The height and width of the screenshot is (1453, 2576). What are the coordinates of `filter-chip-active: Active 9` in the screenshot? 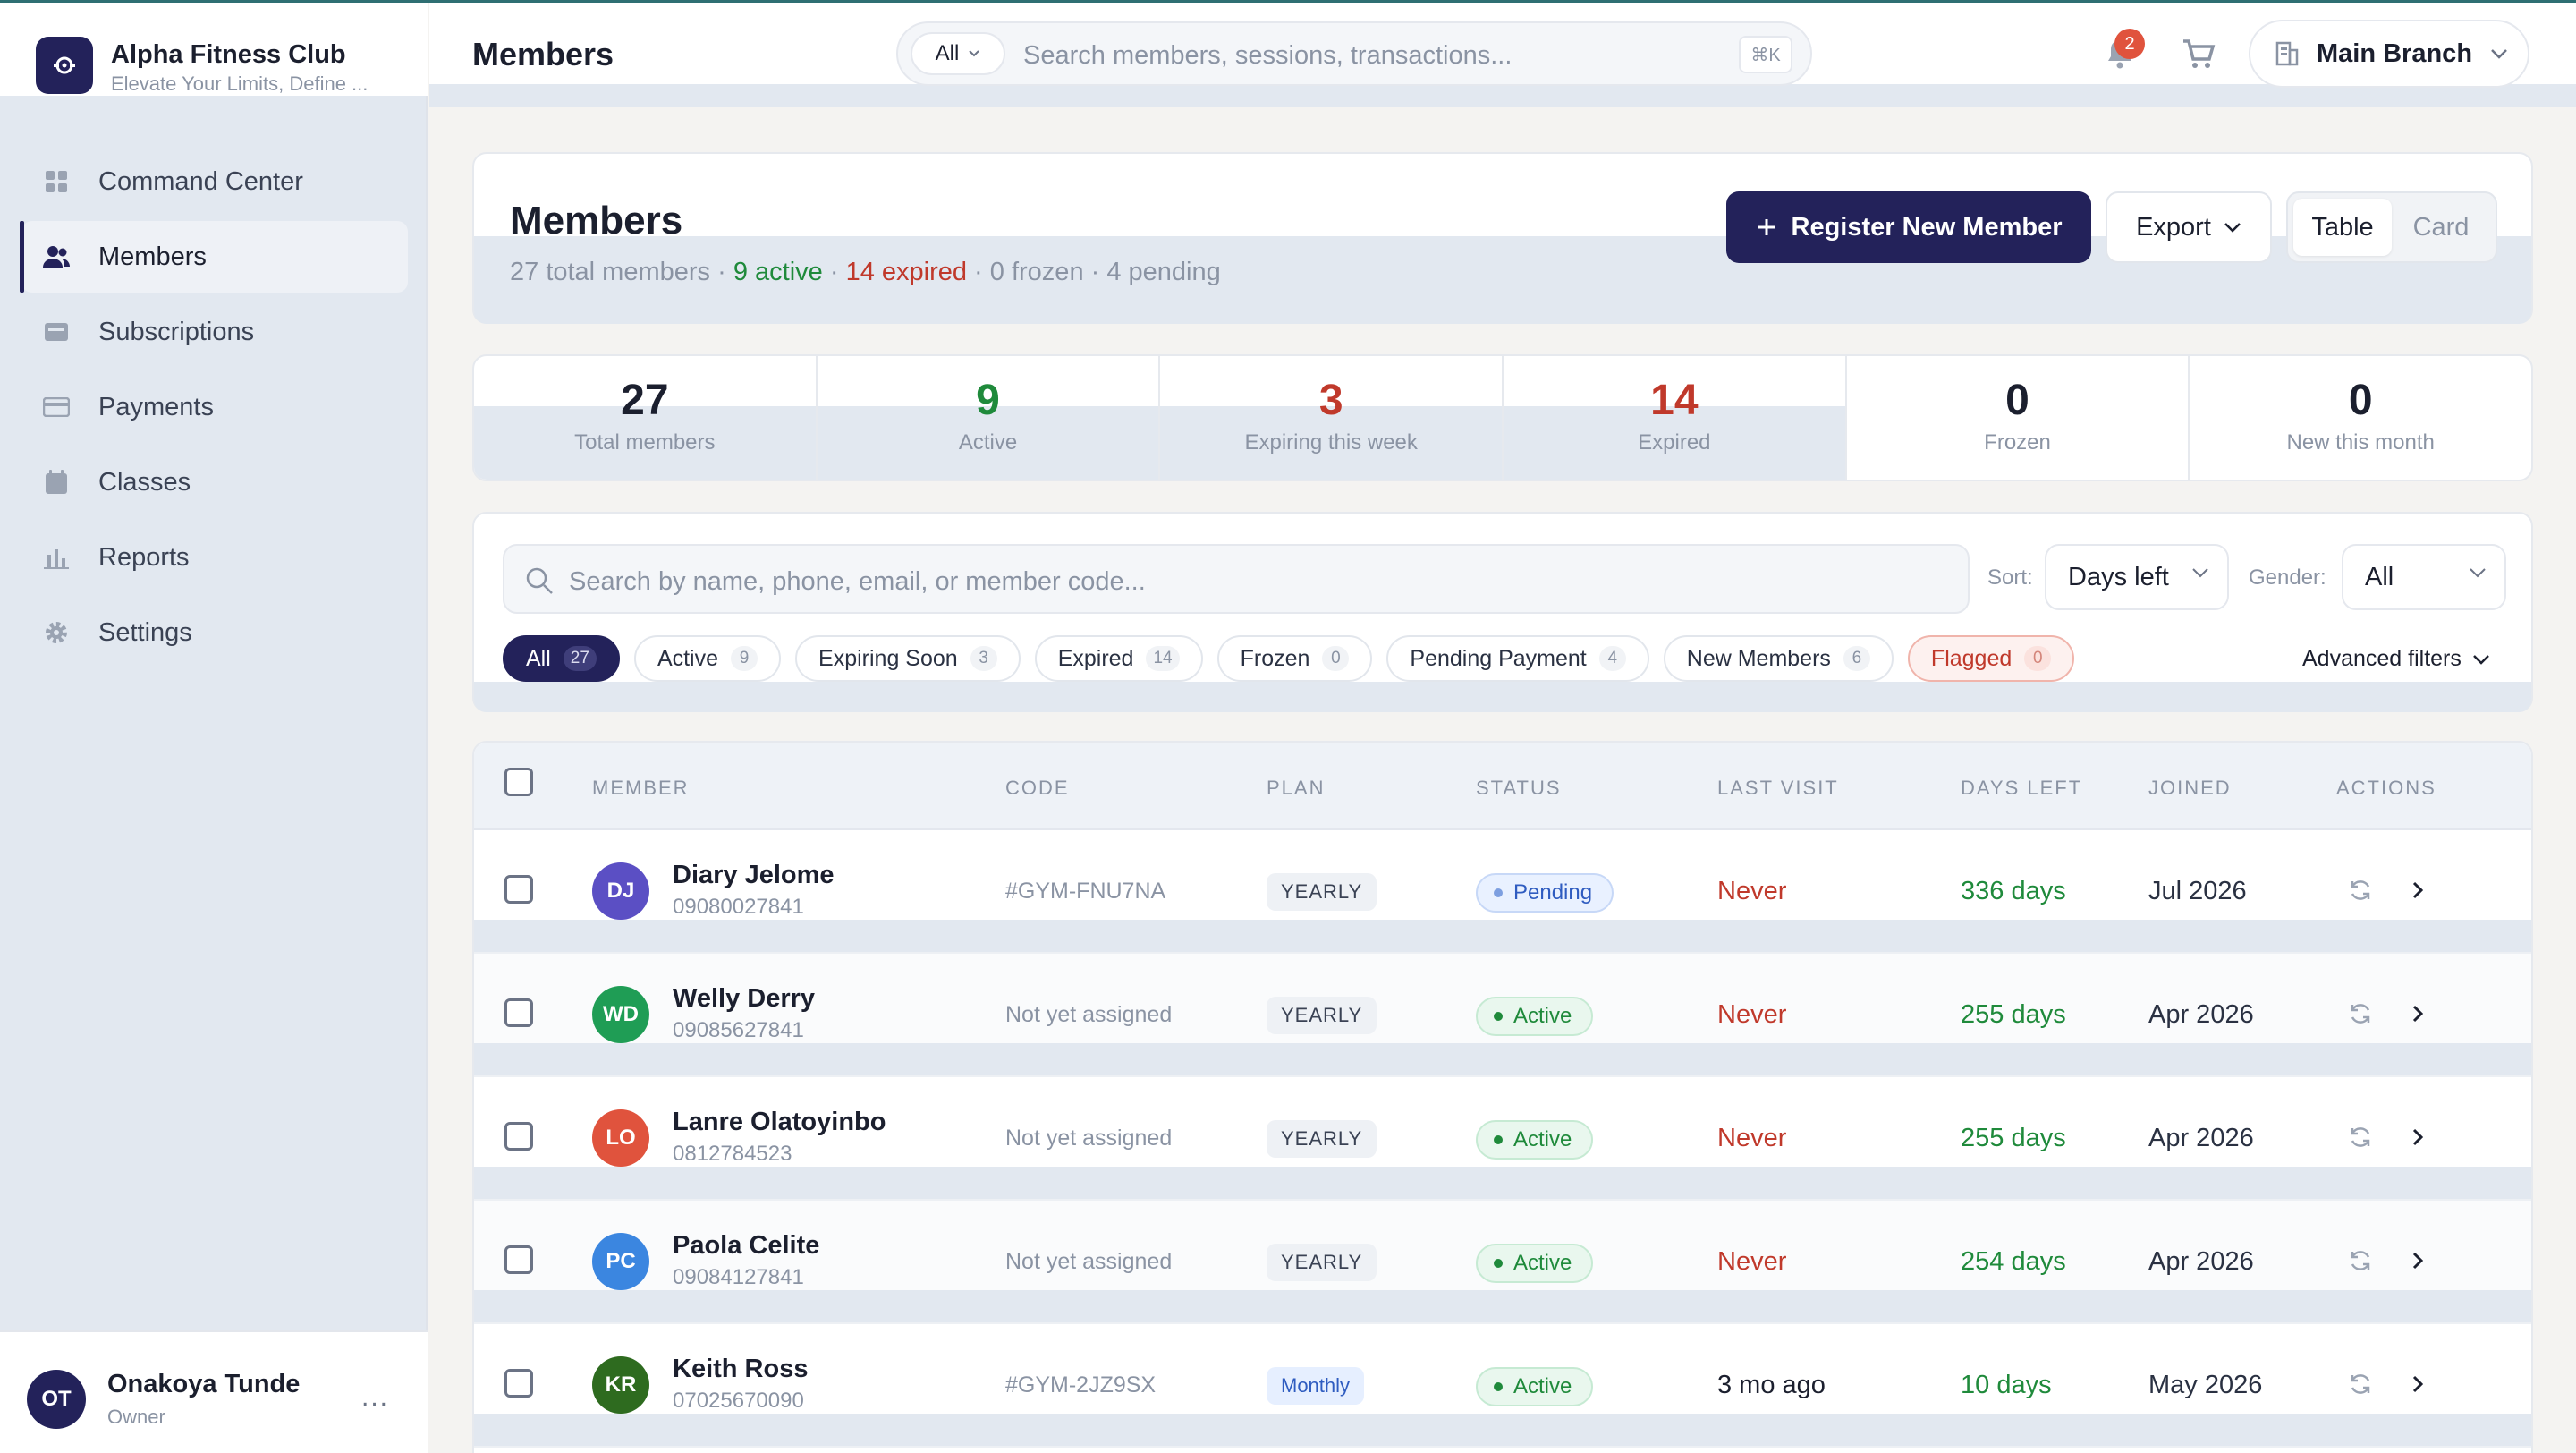 It's located at (707, 658).